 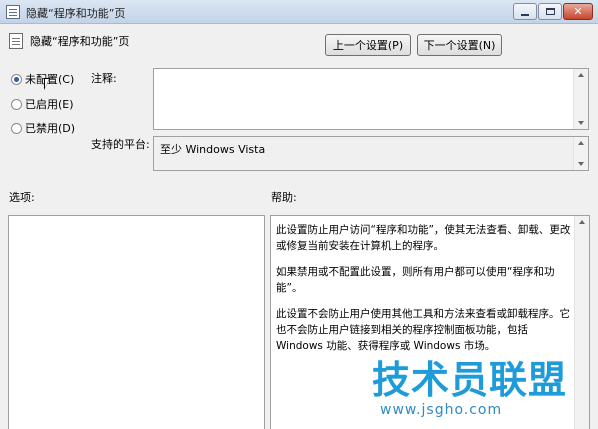 I want to click on close-button: ✕, so click(x=578, y=11).